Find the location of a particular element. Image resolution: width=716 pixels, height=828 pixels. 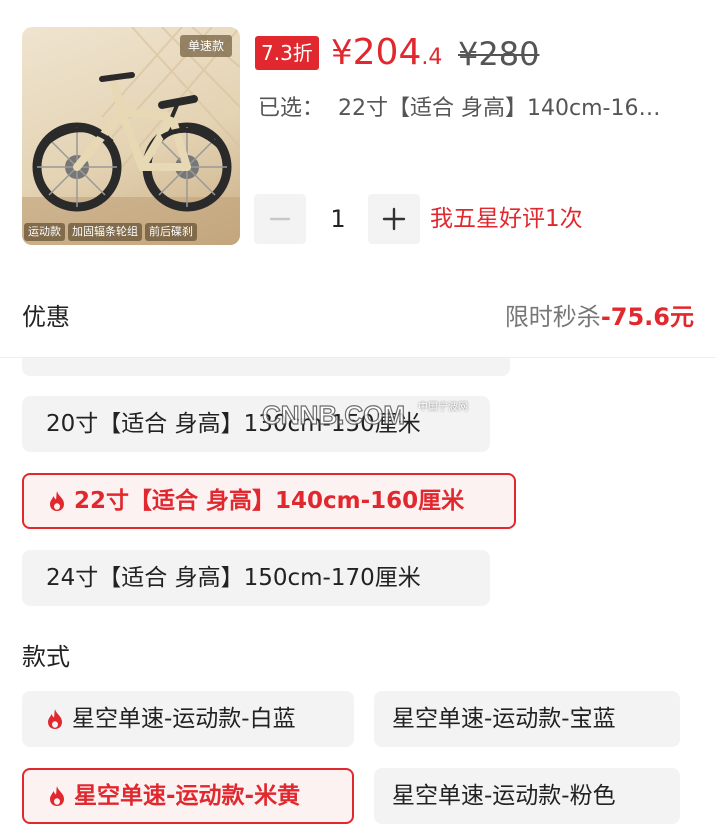

size-option-24: 24寸【适合 身高】150cm-170厘米 is located at coordinates (256, 578).